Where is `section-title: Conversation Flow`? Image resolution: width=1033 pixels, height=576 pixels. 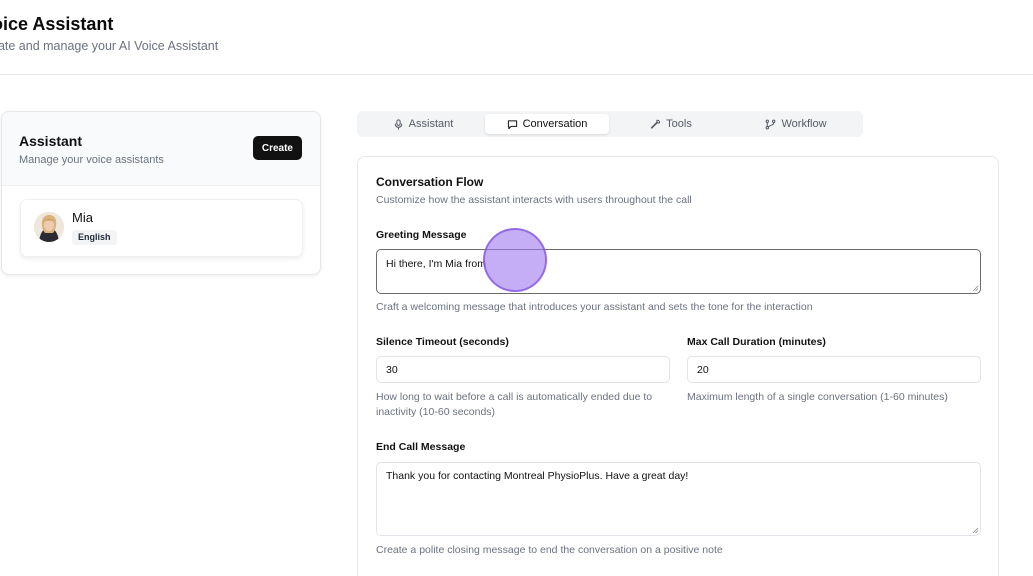
section-title: Conversation Flow is located at coordinates (430, 182).